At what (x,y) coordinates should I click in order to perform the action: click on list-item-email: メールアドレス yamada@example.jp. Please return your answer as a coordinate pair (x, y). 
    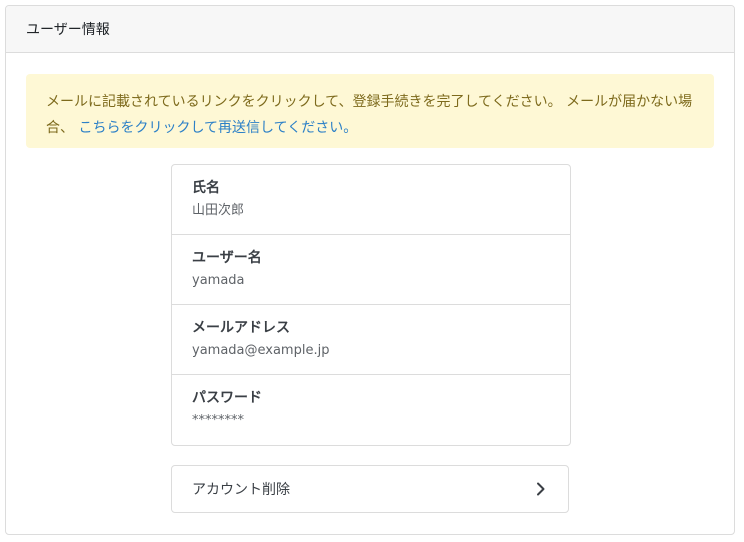
    Looking at the image, I should click on (371, 340).